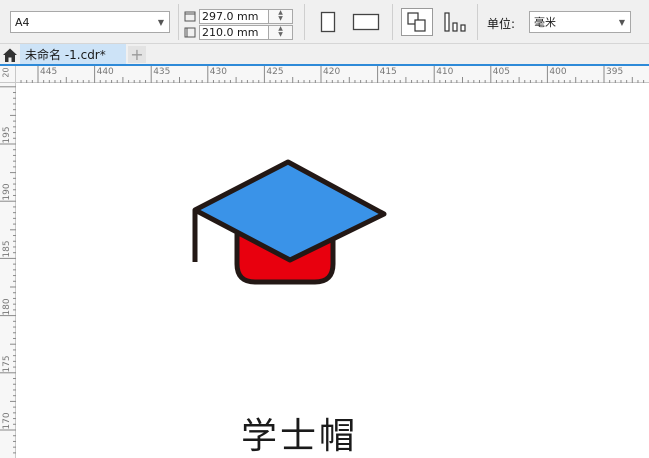  I want to click on ruler-tick-label: 170, so click(7, 421).